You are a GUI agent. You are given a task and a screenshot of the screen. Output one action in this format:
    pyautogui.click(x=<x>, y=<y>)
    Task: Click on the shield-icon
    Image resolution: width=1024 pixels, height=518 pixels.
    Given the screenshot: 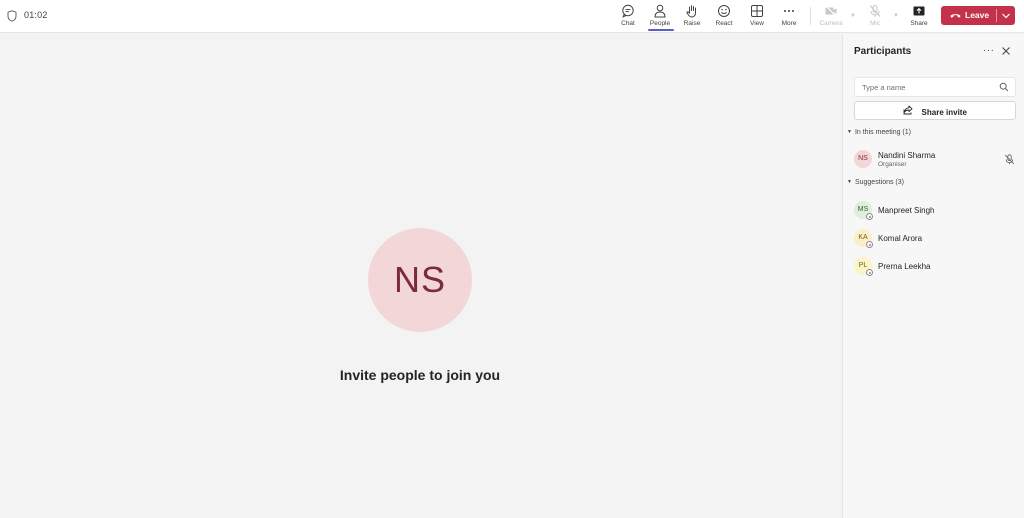 What is the action you would take?
    pyautogui.click(x=12, y=16)
    